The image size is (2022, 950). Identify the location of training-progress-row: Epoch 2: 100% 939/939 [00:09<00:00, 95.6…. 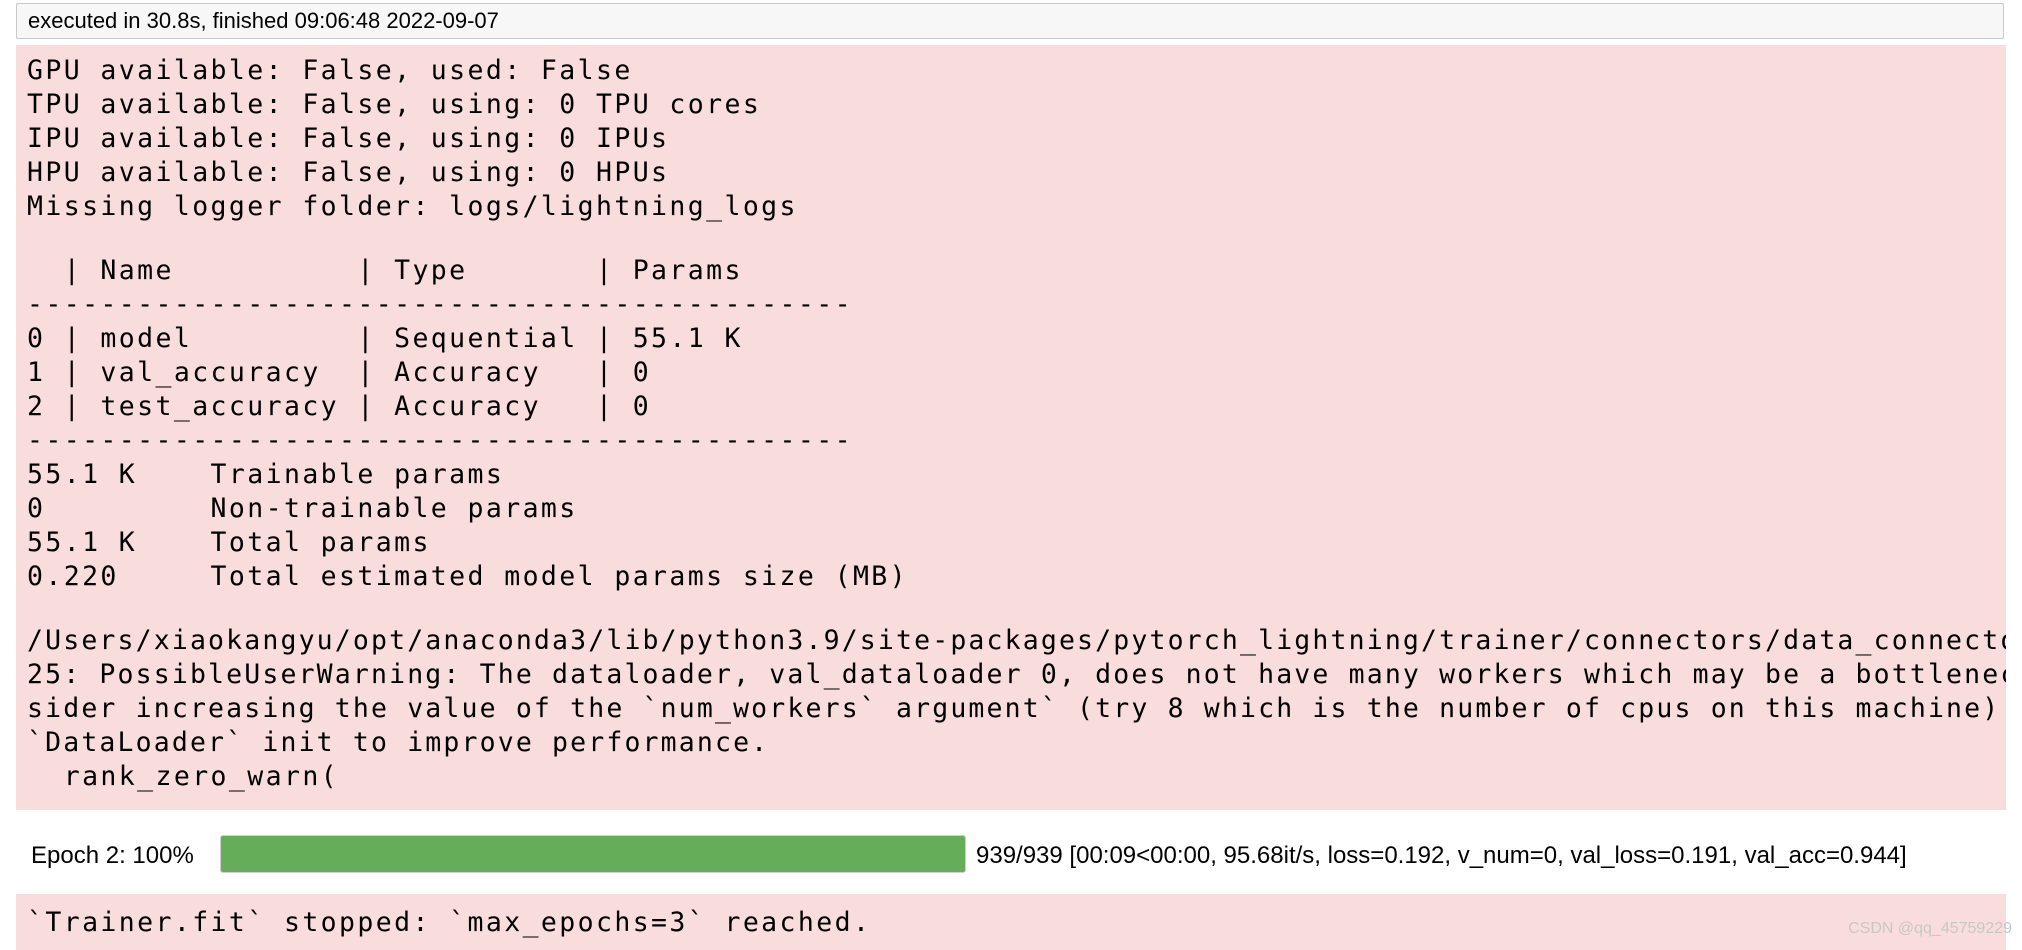
(1011, 855).